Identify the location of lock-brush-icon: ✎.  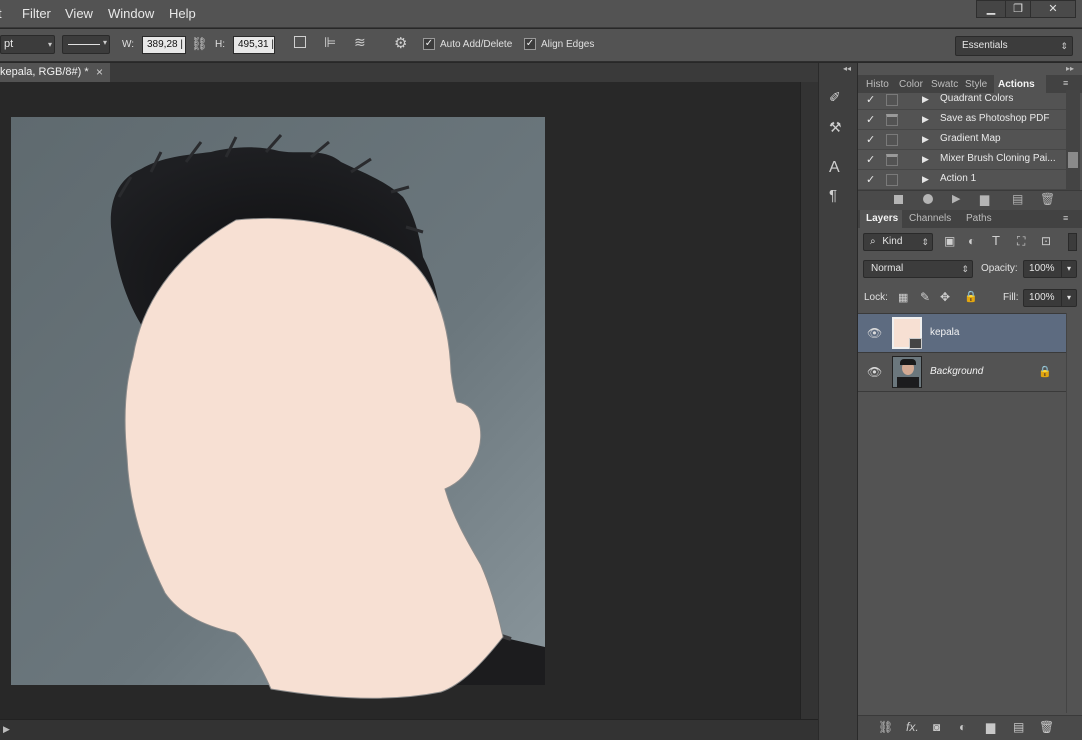
(925, 297).